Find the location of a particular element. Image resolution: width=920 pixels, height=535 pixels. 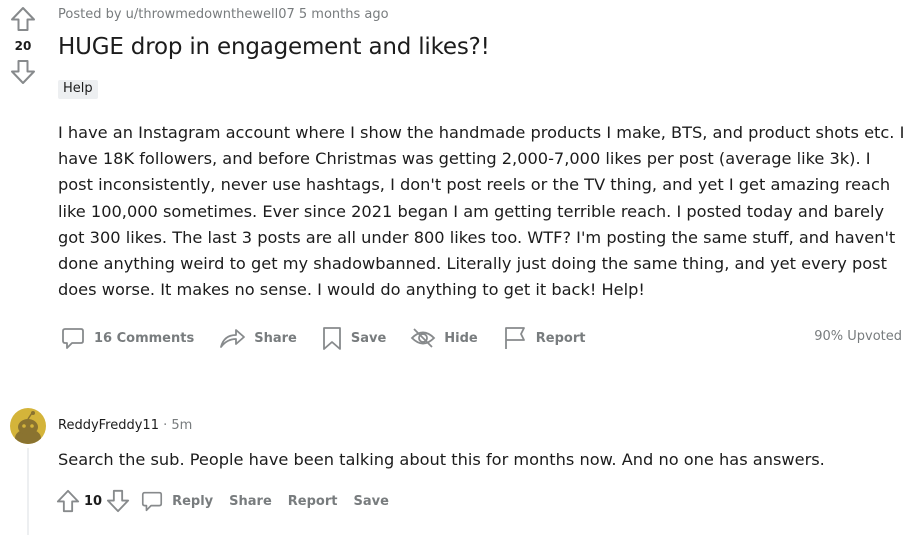

comment-action-bar: 10 Reply Share Report Save is located at coordinates (230, 501).